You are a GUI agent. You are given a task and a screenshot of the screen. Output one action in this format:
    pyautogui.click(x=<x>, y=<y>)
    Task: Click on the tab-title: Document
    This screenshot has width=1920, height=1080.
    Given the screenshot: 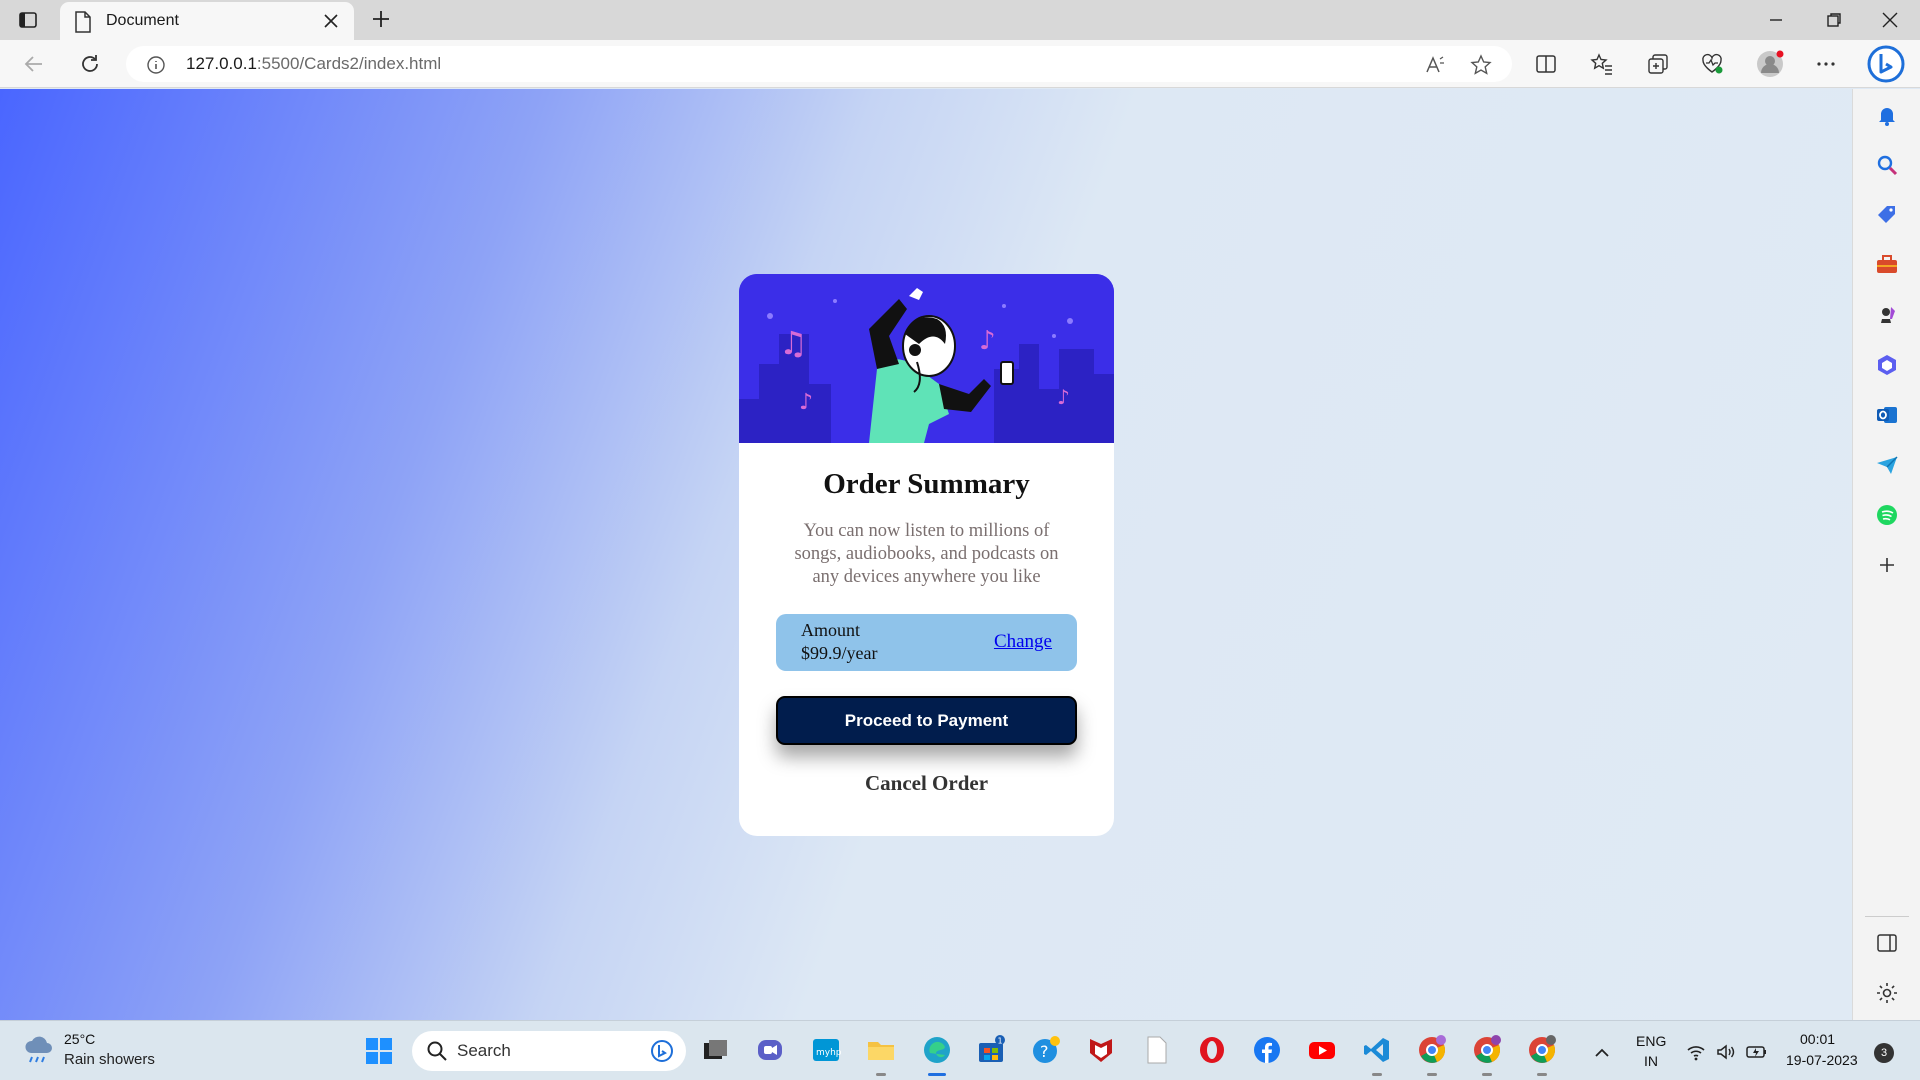 What is the action you would take?
    pyautogui.click(x=142, y=20)
    